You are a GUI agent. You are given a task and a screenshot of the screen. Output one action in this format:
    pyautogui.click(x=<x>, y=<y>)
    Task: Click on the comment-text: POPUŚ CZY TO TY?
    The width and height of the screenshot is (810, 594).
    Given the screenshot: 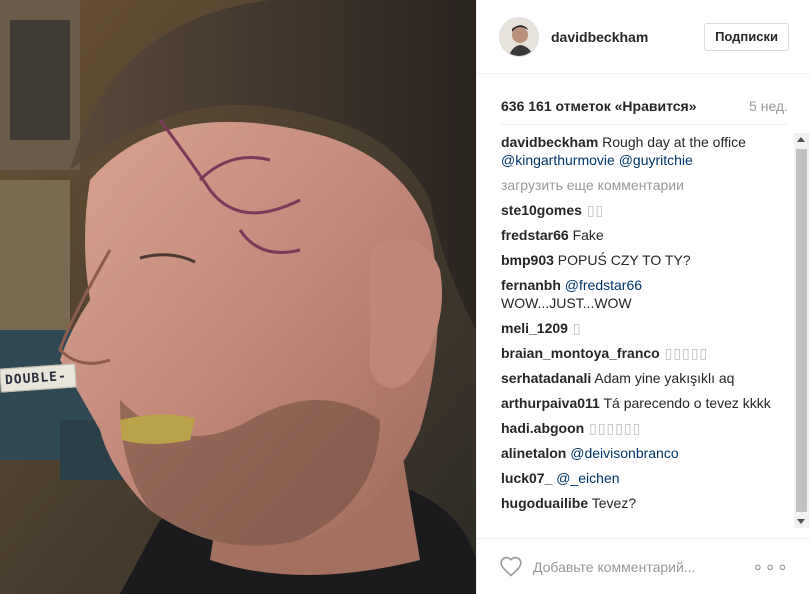 What is the action you would take?
    pyautogui.click(x=622, y=260)
    